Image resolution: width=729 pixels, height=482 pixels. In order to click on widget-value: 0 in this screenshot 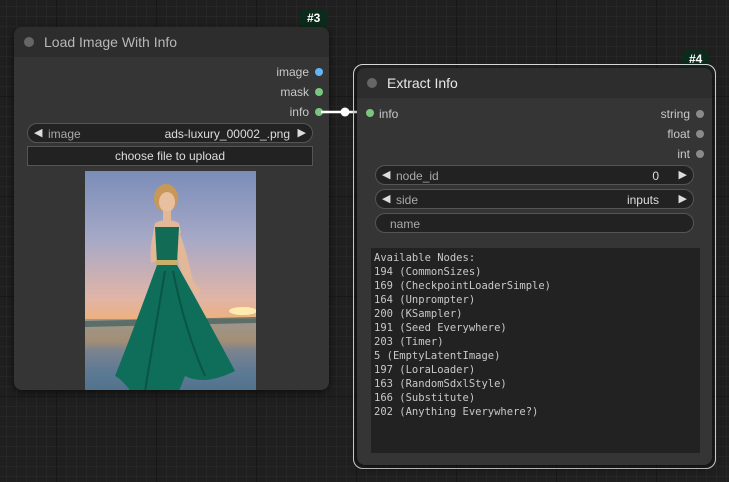, I will do `click(655, 176)`.